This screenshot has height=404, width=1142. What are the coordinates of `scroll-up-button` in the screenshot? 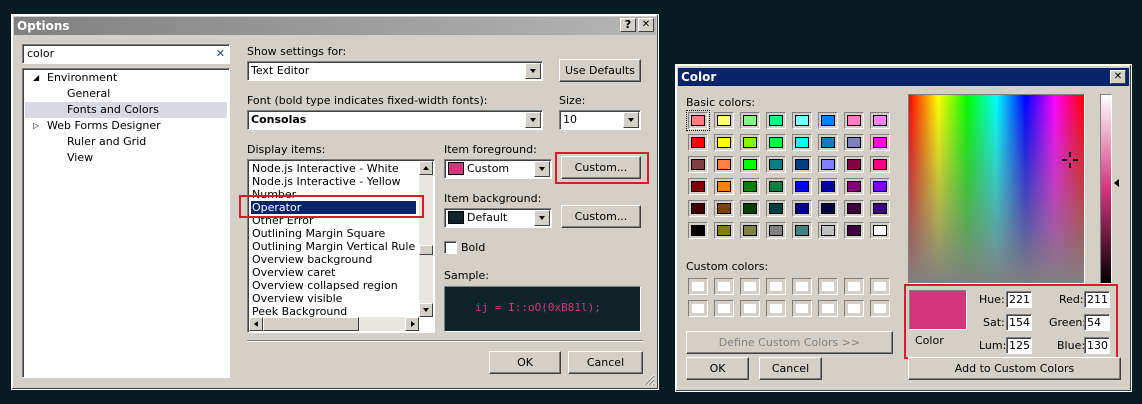 It's located at (426, 168).